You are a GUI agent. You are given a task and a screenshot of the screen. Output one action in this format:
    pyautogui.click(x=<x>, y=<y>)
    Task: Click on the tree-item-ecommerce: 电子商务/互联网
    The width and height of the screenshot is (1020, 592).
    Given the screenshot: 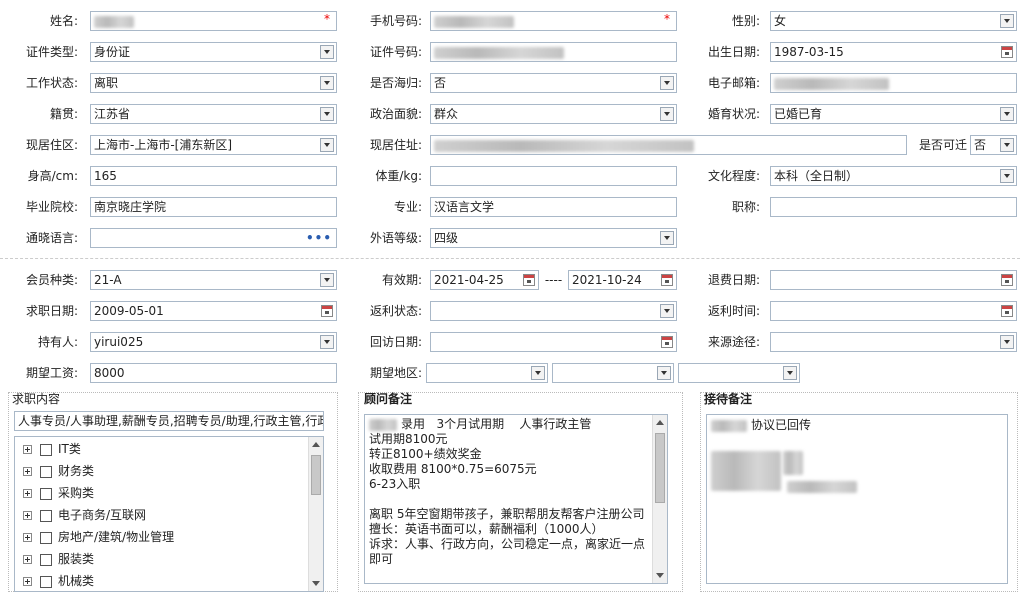 What is the action you would take?
    pyautogui.click(x=84, y=515)
    